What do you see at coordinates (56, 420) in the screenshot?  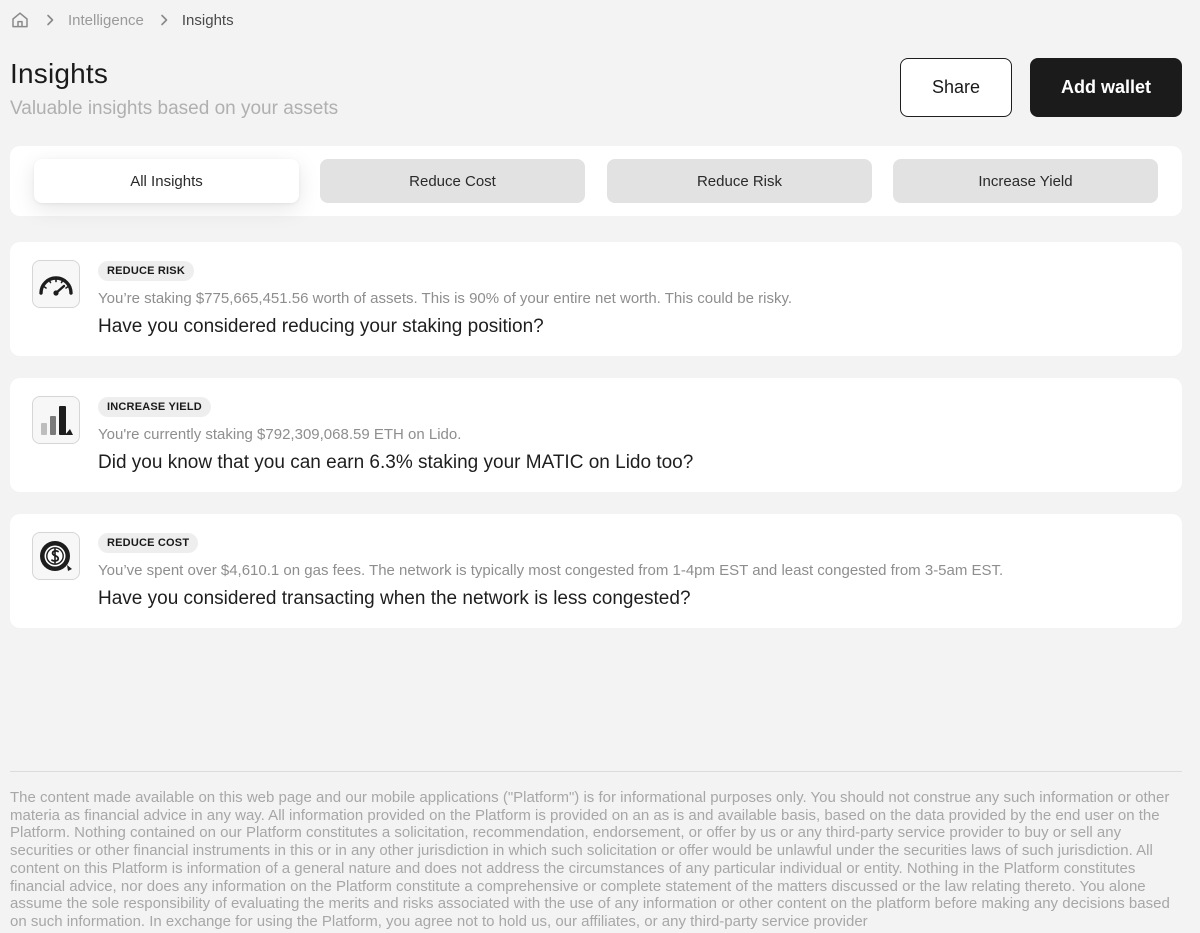 I see `bar-chart-icon` at bounding box center [56, 420].